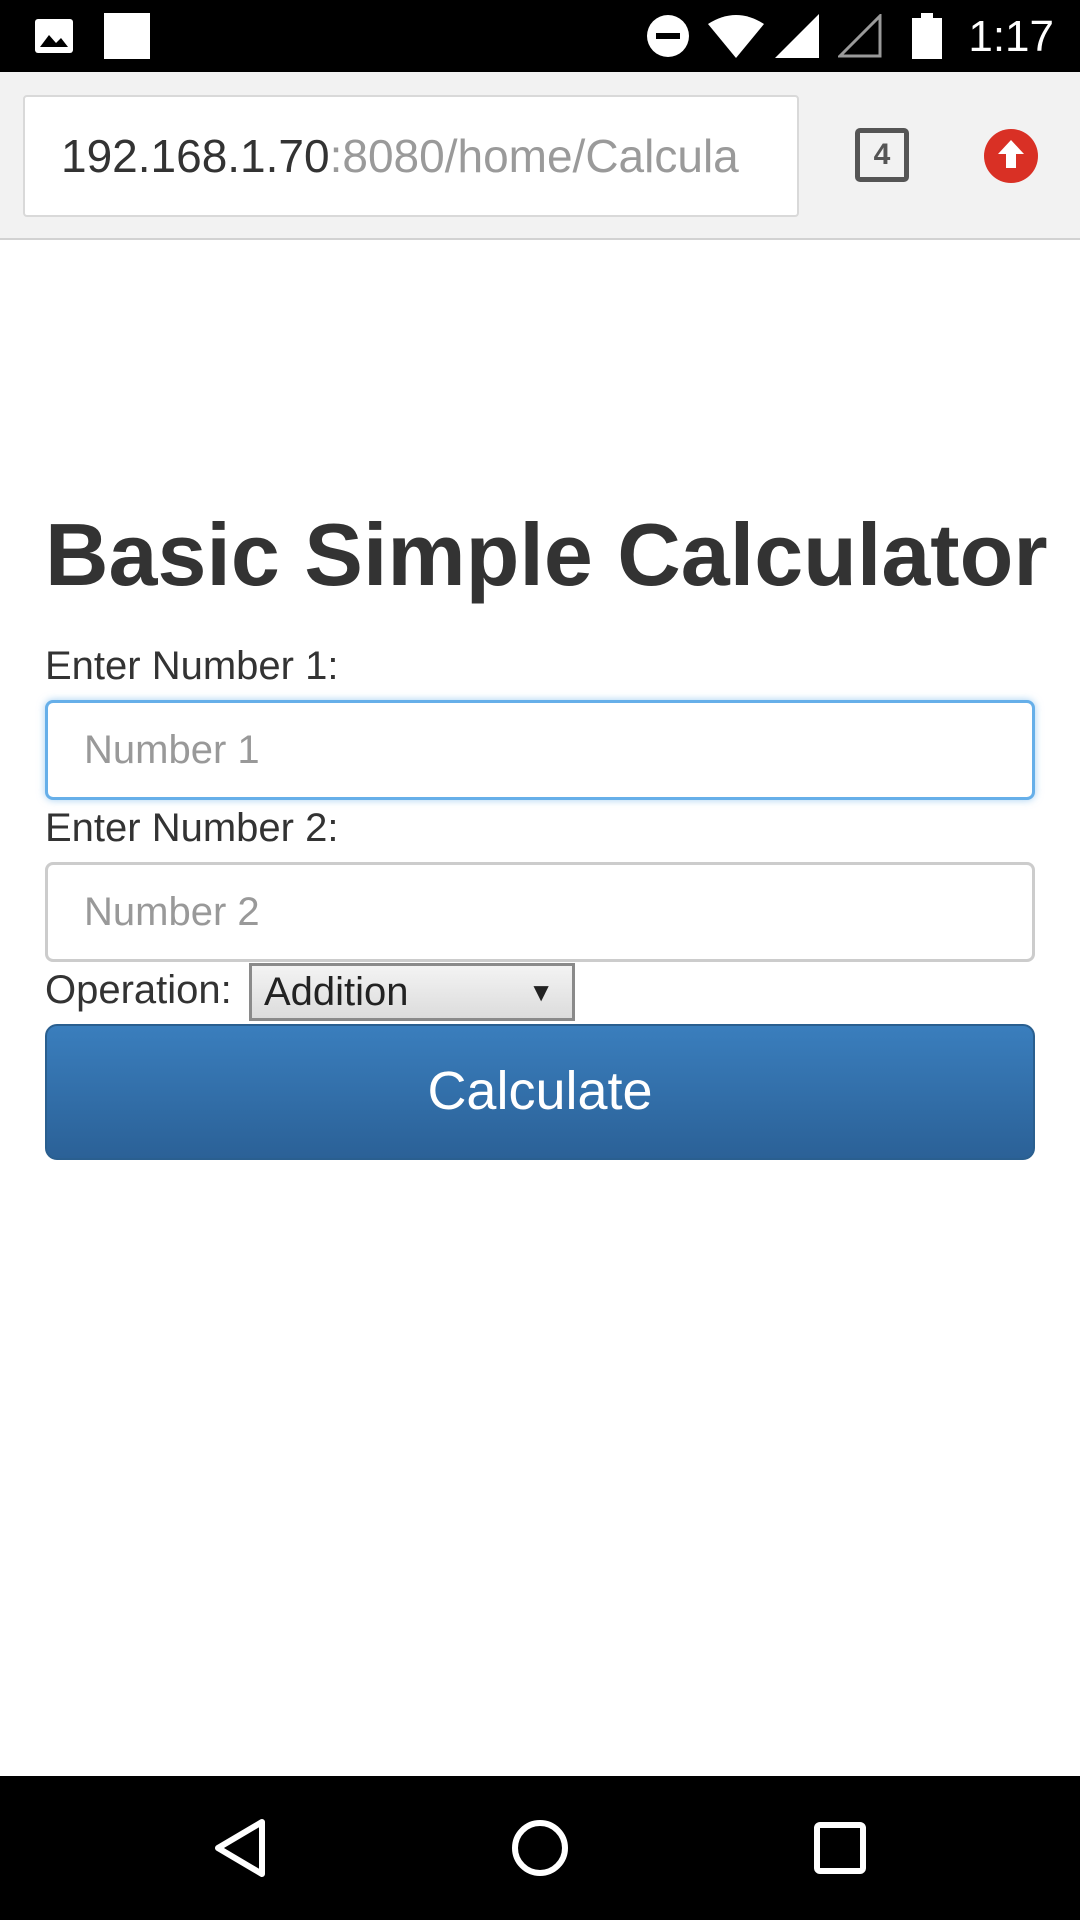 The image size is (1080, 1920). I want to click on browser-toolbar: 192.168.1.70:8080/home/Calcula 4, so click(540, 156).